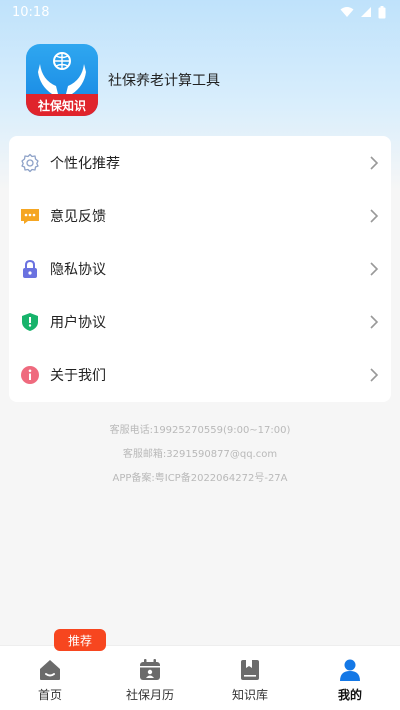 The image size is (400, 710). I want to click on book-icon, so click(250, 670).